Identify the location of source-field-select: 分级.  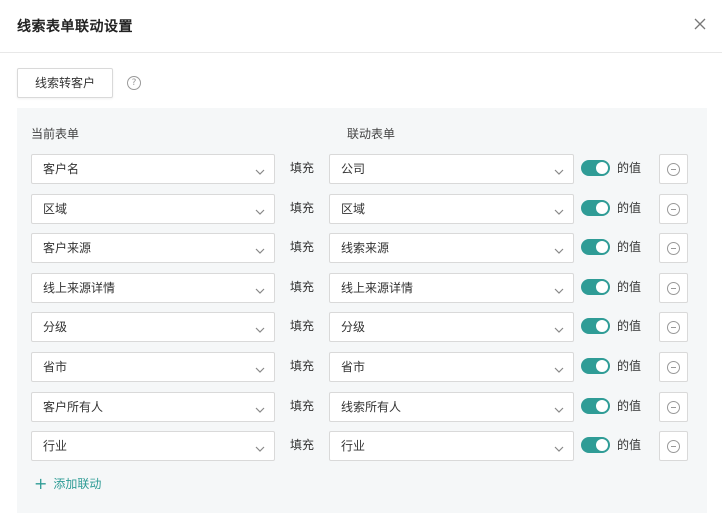
(153, 327).